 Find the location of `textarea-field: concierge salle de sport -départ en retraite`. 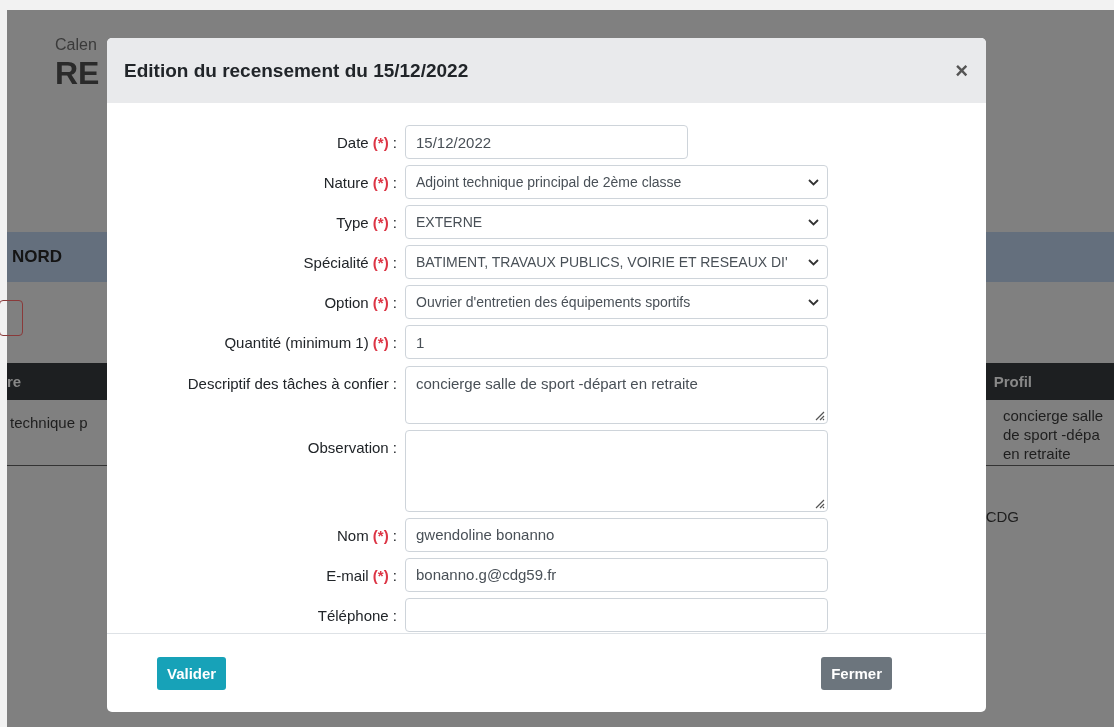

textarea-field: concierge salle de sport -départ en retraite is located at coordinates (616, 394).